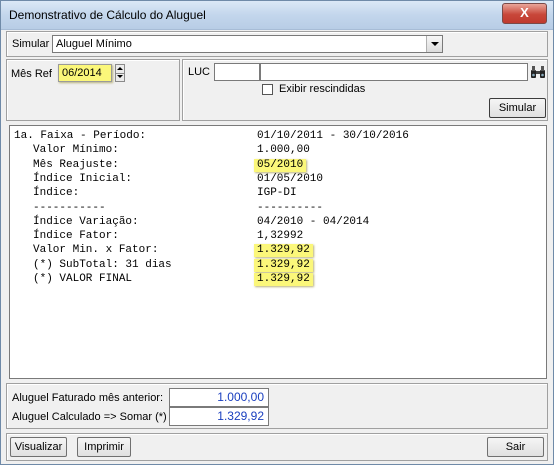 The height and width of the screenshot is (465, 554). Describe the element at coordinates (247, 44) in the screenshot. I see `simular-select: Aluguel Mínimo` at that location.